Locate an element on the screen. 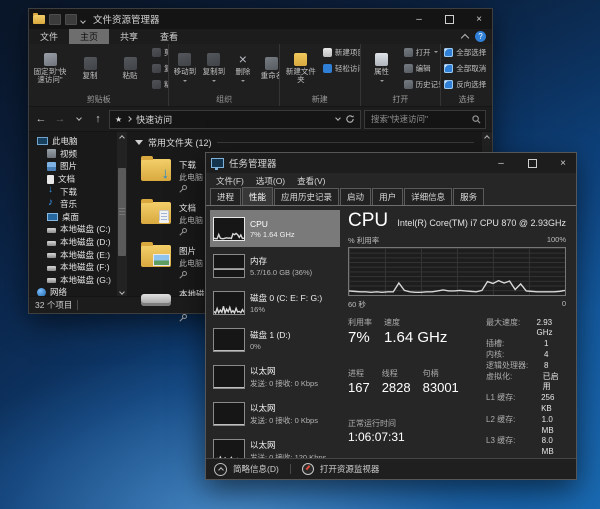 The height and width of the screenshot is (509, 600). folder-item-location: 此电脑 is located at coordinates (191, 263).